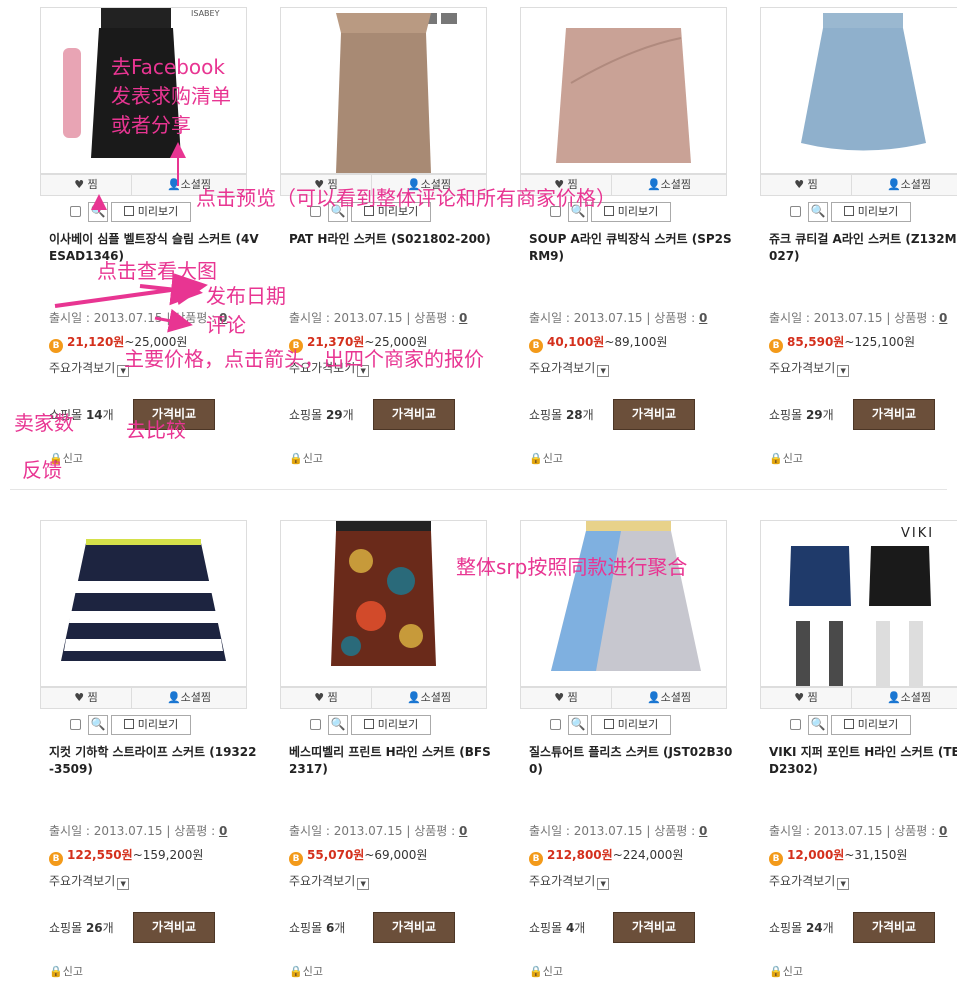 The height and width of the screenshot is (1005, 957). I want to click on shop-count: 쇼핑몰 28개, so click(561, 415).